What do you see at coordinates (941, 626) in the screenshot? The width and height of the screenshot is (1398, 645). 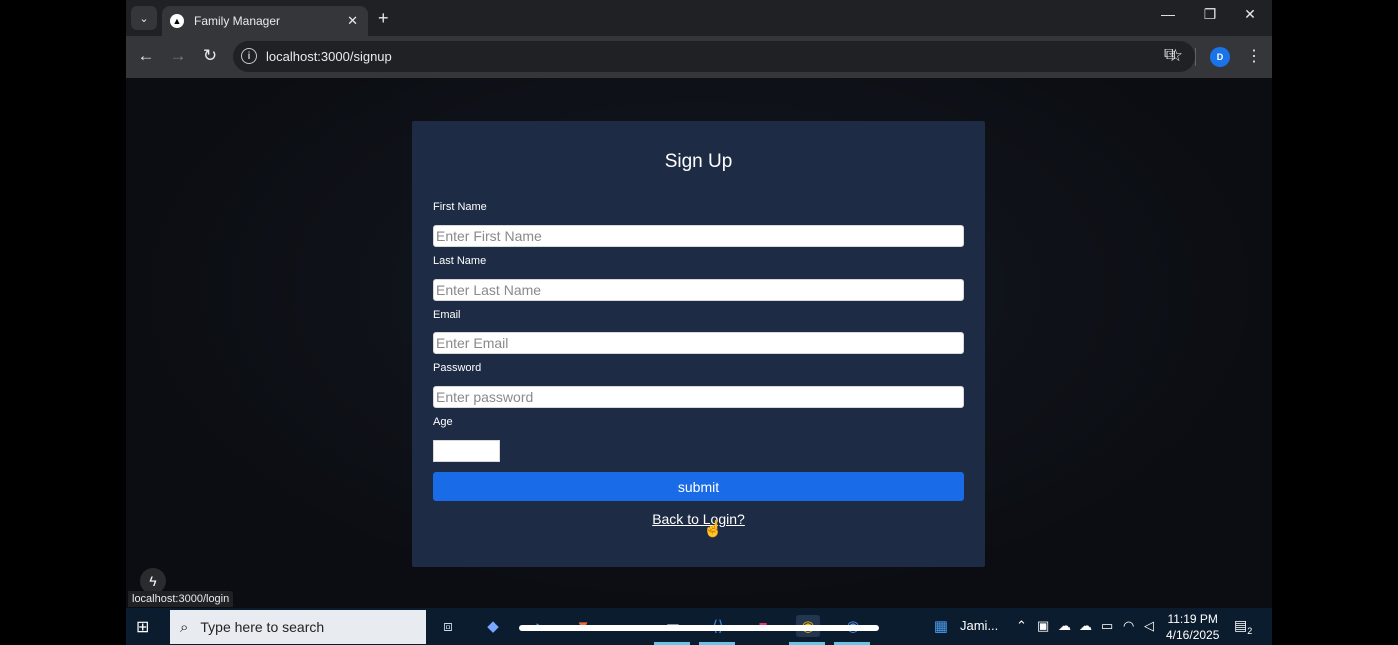 I see `widgets-icon: ▦` at bounding box center [941, 626].